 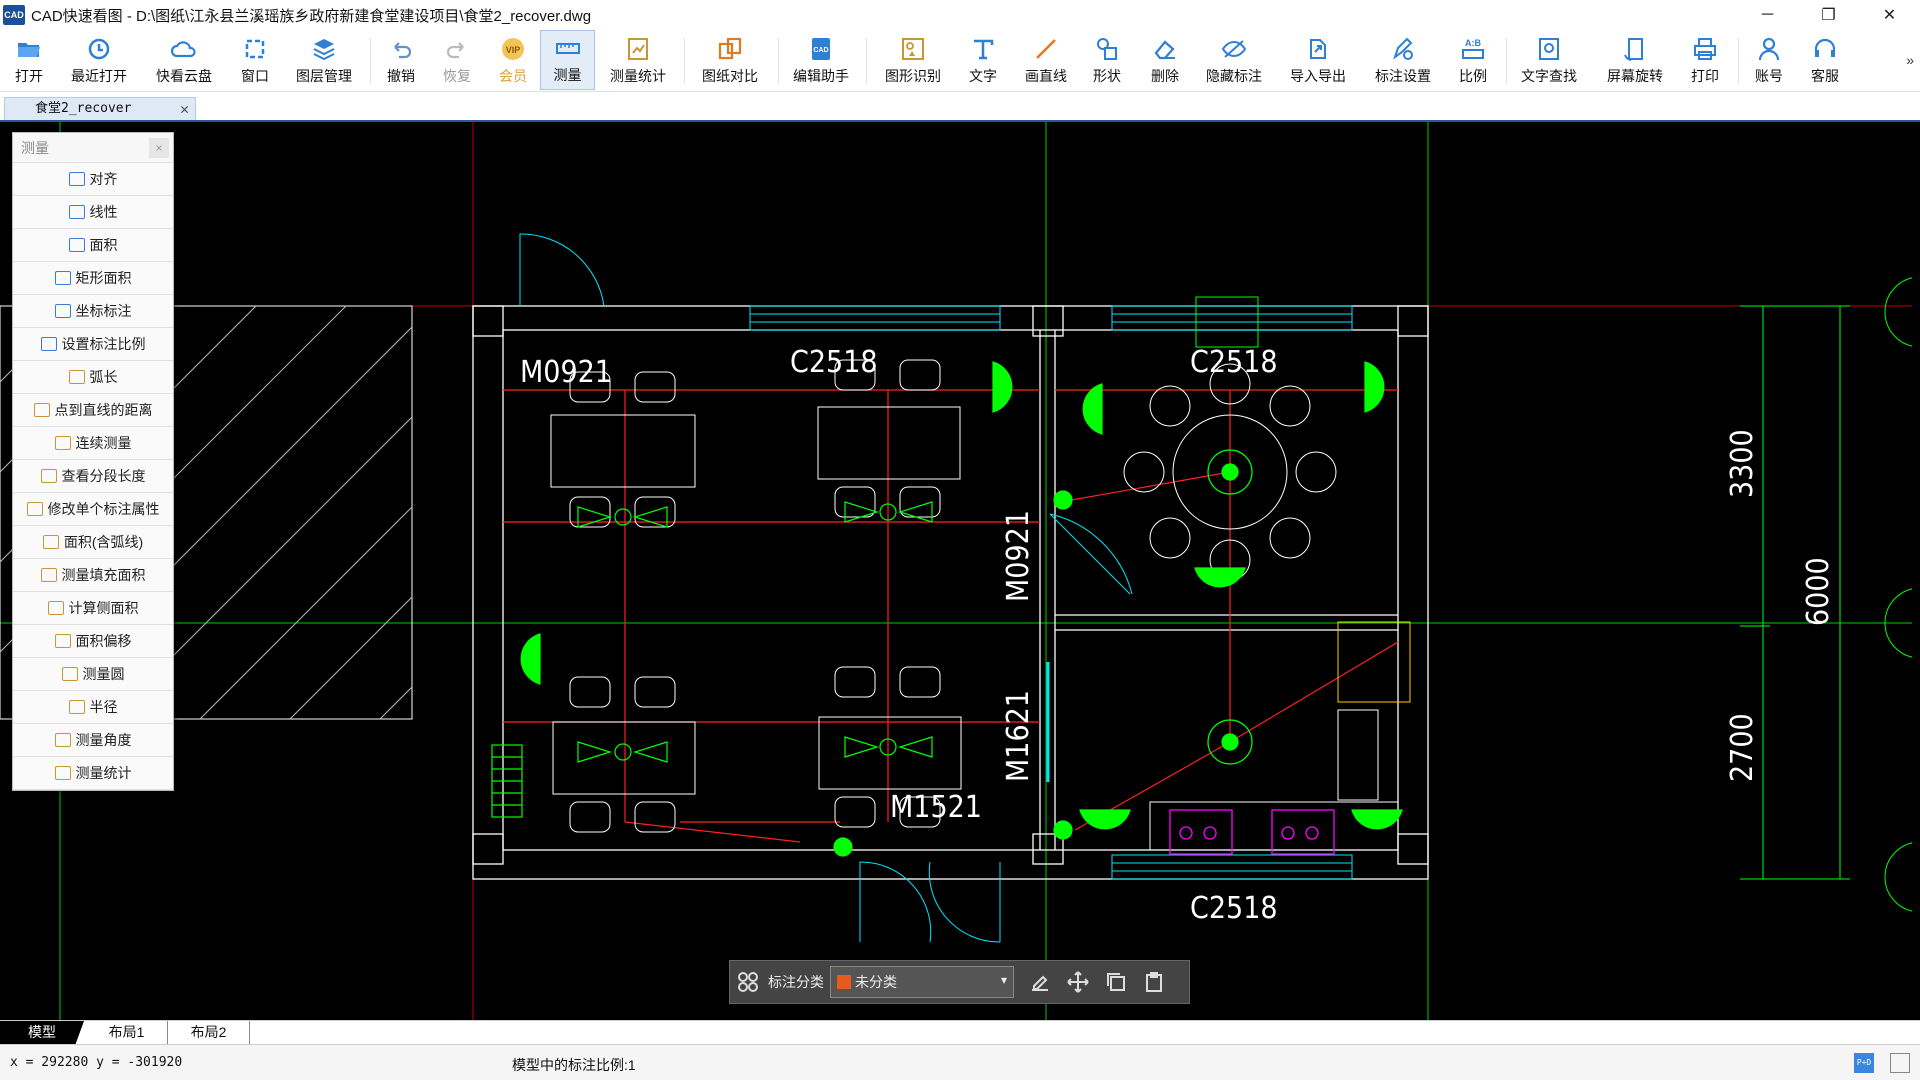 I want to click on tab-layout1: 布局1, so click(x=127, y=1032).